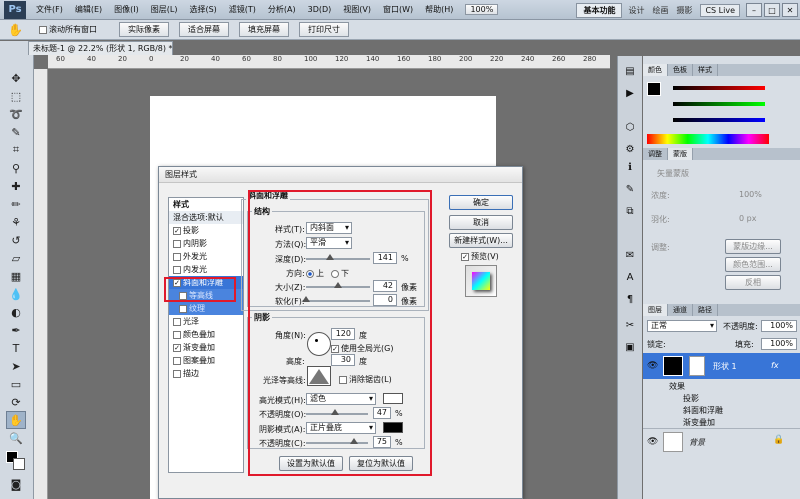  What do you see at coordinates (206, 373) in the screenshot?
I see `style-item-11: 描边` at bounding box center [206, 373].